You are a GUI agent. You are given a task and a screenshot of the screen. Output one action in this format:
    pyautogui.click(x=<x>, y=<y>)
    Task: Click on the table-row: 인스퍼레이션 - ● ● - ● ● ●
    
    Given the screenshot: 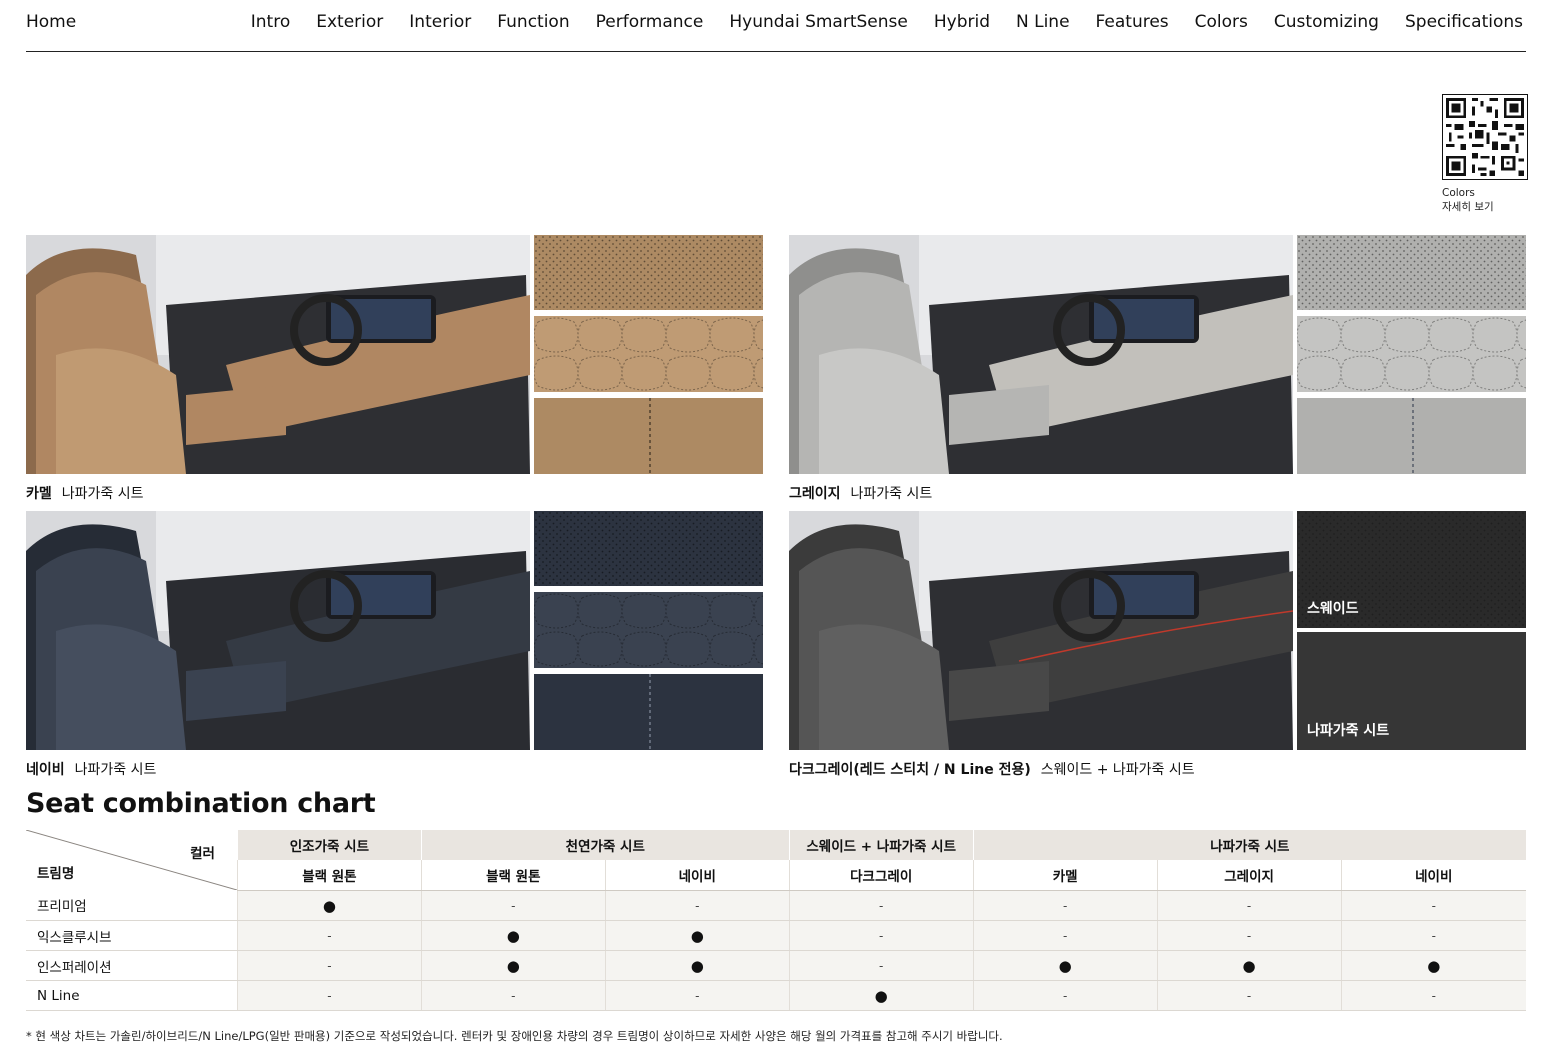 What is the action you would take?
    pyautogui.click(x=776, y=965)
    